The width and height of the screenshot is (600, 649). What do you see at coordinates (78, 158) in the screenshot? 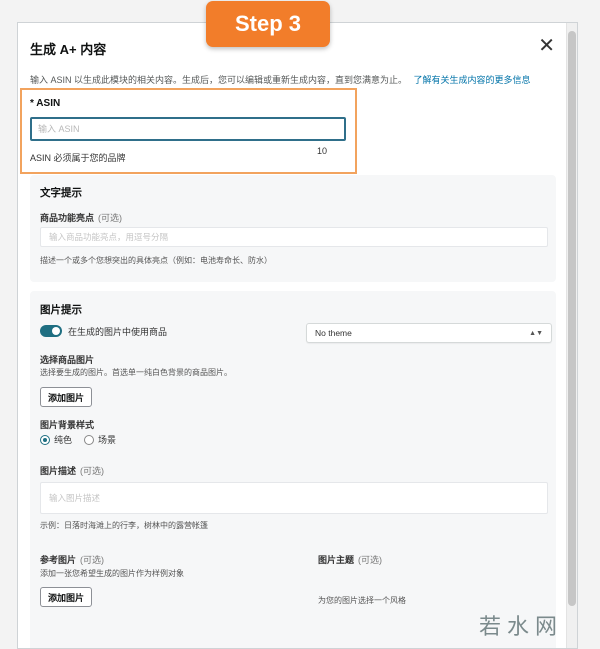
I see `asin-hint: ASIN 必须属于您的品牌` at bounding box center [78, 158].